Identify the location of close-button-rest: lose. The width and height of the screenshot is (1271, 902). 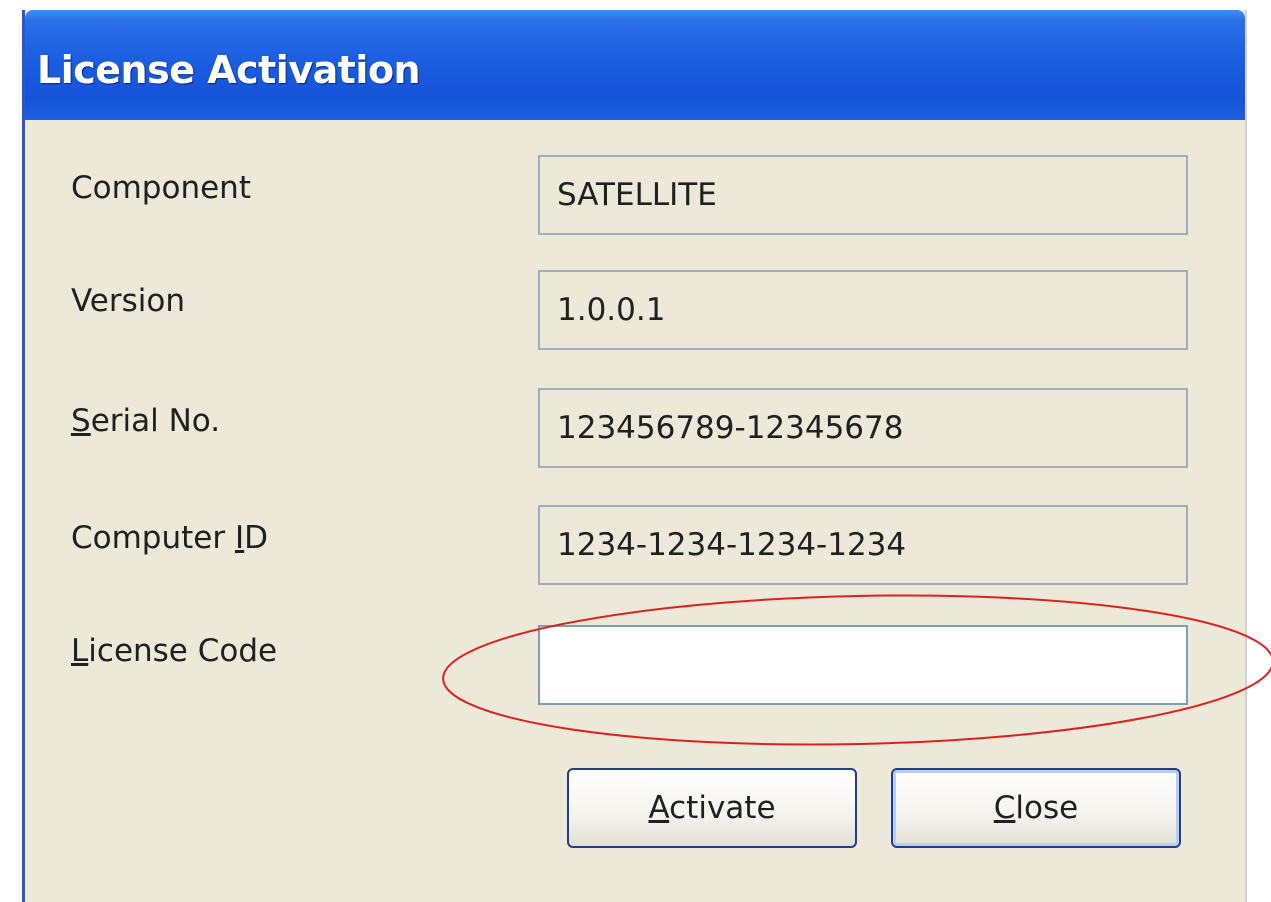
(1047, 808).